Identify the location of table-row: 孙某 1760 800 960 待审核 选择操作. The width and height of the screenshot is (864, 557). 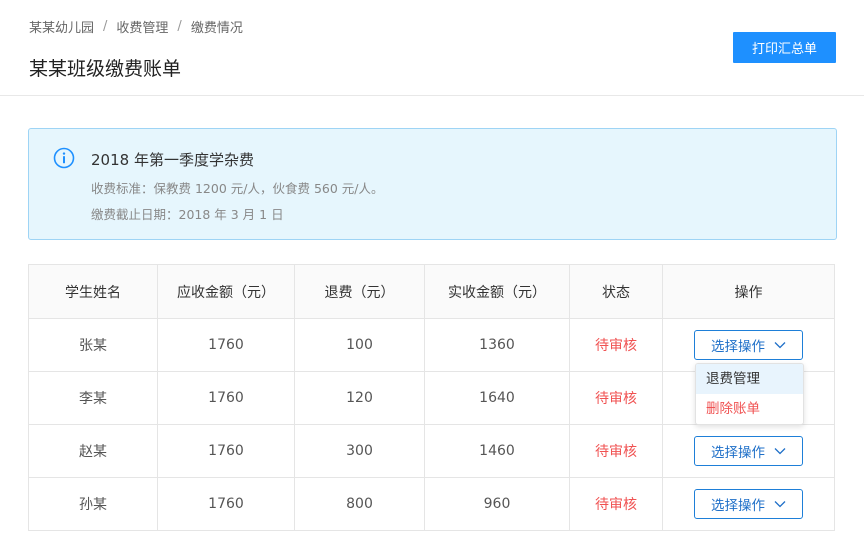
(431, 504).